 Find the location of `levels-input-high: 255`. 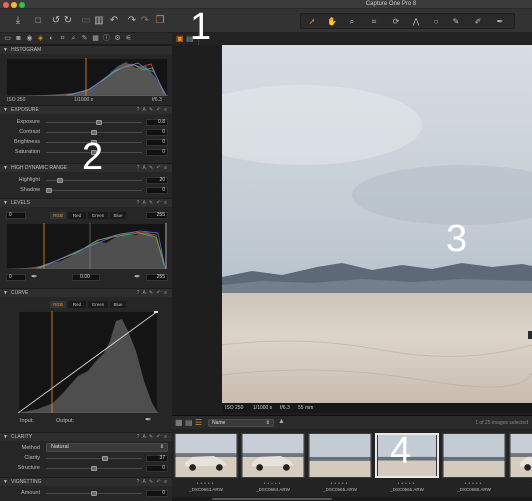

levels-input-high: 255 is located at coordinates (157, 215).